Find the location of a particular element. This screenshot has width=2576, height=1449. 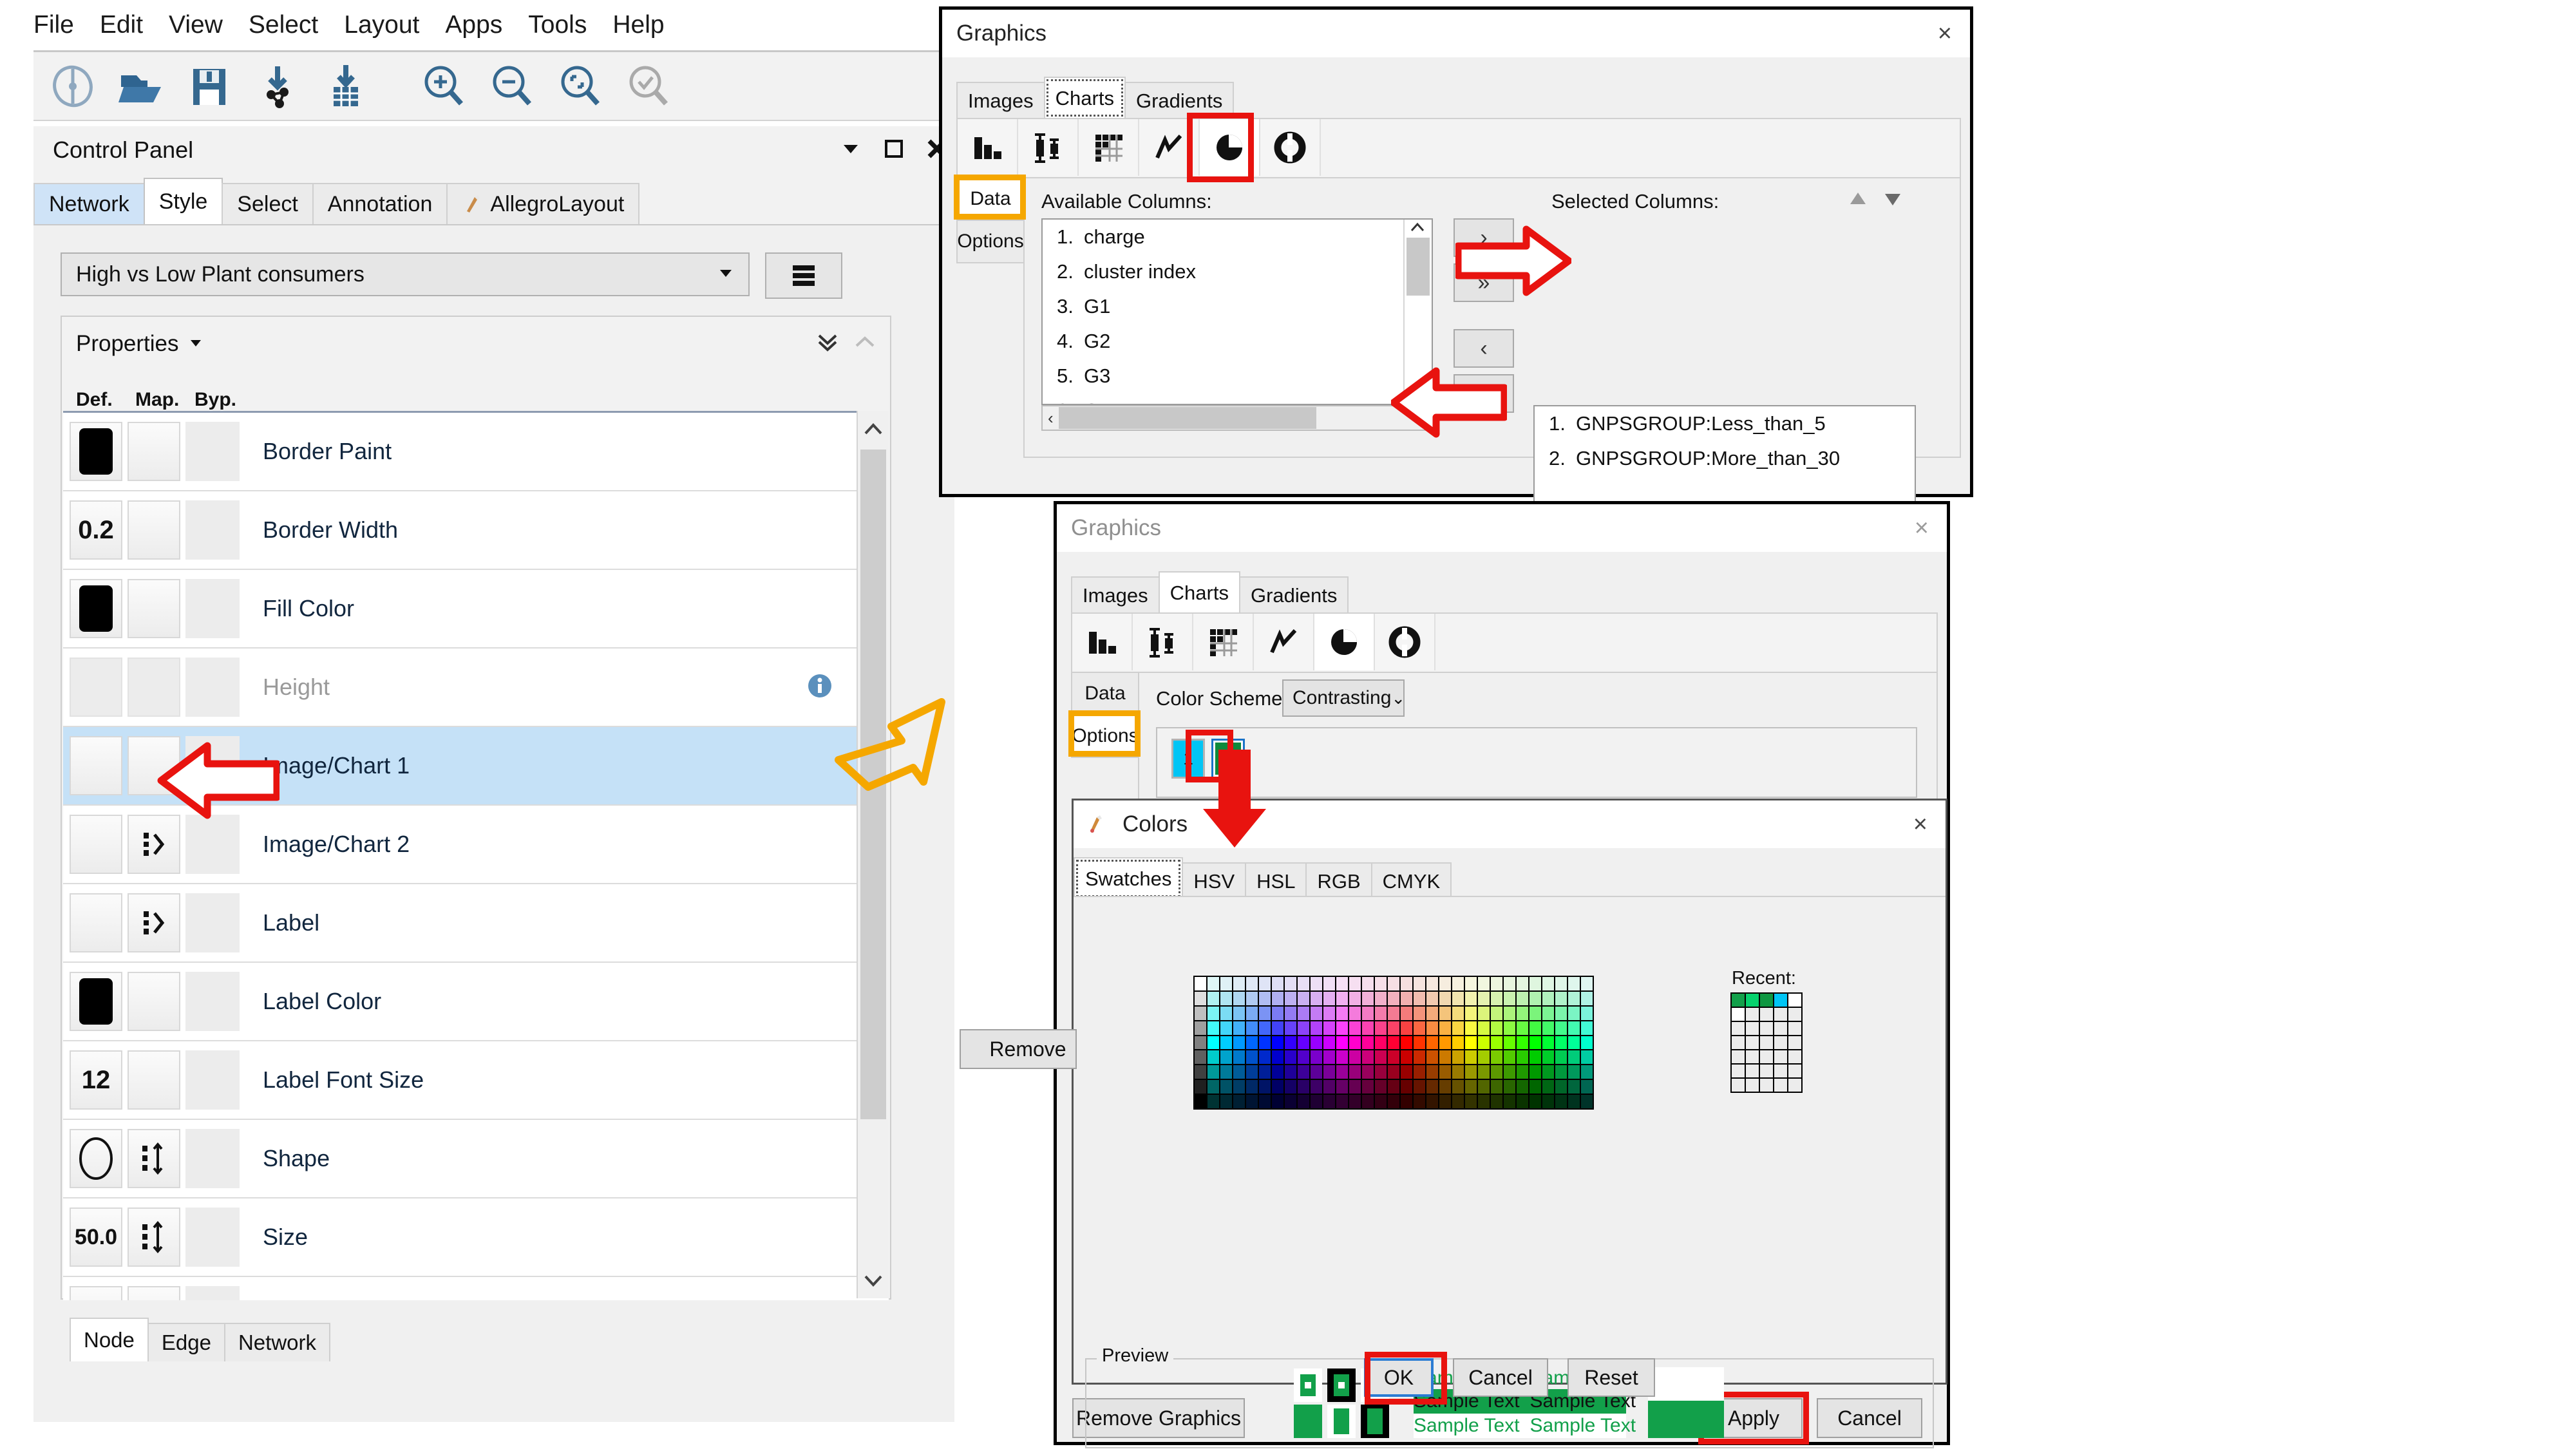

zoom-in-icon is located at coordinates (444, 86).